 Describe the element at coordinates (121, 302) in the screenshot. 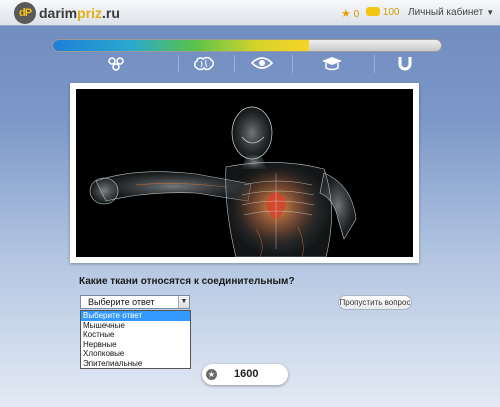

I see `answer-select-value: Выберите ответ` at that location.